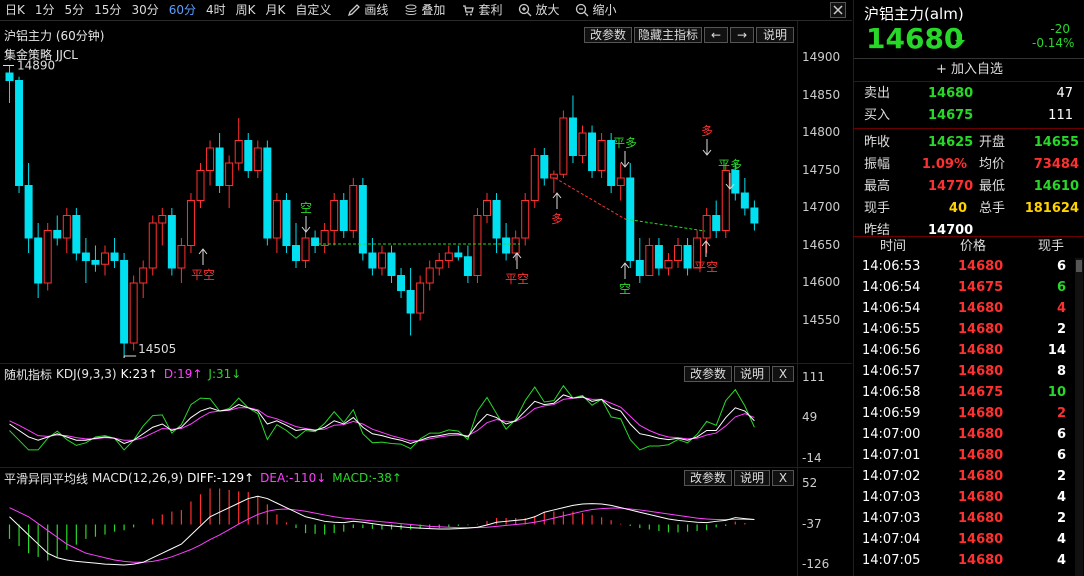  What do you see at coordinates (1056, 164) in the screenshot?
I see `stat-value: 73484` at bounding box center [1056, 164].